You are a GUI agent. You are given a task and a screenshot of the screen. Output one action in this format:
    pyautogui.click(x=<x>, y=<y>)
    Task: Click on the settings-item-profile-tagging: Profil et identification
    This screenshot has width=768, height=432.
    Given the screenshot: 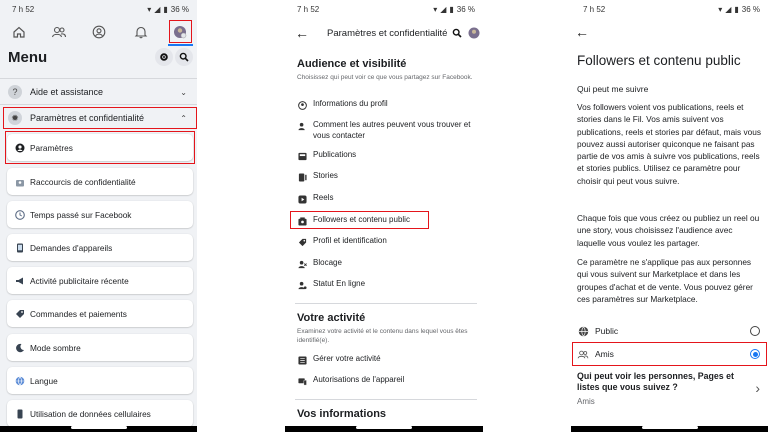 What is the action you would take?
    pyautogui.click(x=388, y=241)
    